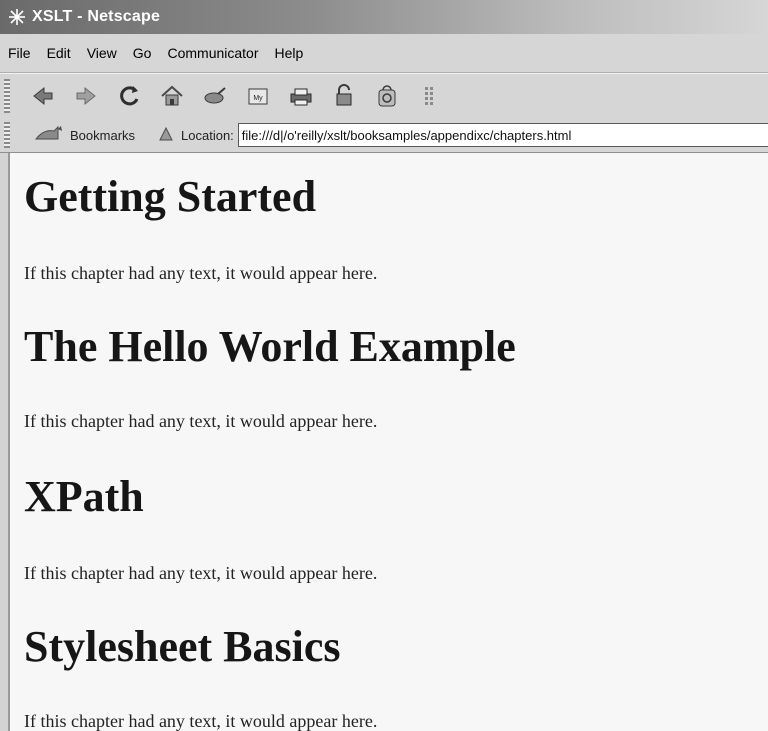 Image resolution: width=768 pixels, height=731 pixels. I want to click on security-icon, so click(344, 96).